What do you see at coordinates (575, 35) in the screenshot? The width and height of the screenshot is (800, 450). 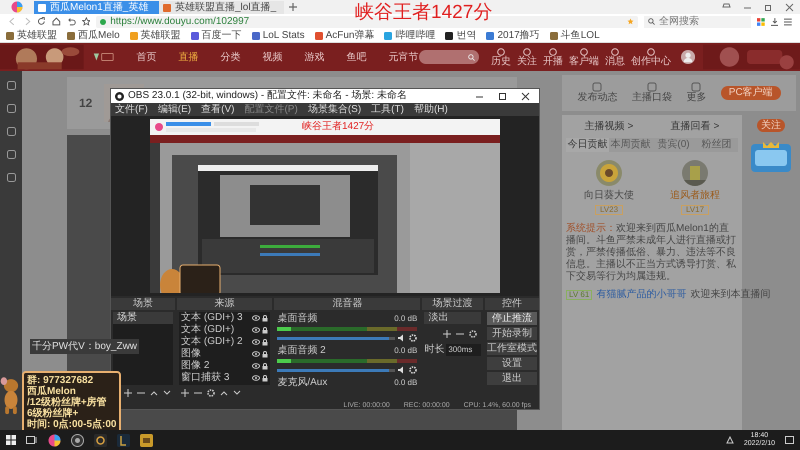 I see `bookmark: 斗鱼LOL` at bounding box center [575, 35].